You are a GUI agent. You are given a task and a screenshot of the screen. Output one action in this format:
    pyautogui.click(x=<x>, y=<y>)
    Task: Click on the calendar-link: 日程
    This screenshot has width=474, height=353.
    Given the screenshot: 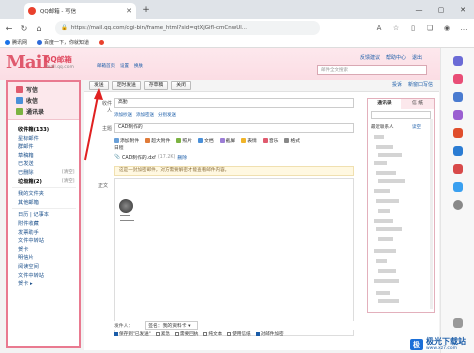 What is the action you would take?
    pyautogui.click(x=119, y=147)
    